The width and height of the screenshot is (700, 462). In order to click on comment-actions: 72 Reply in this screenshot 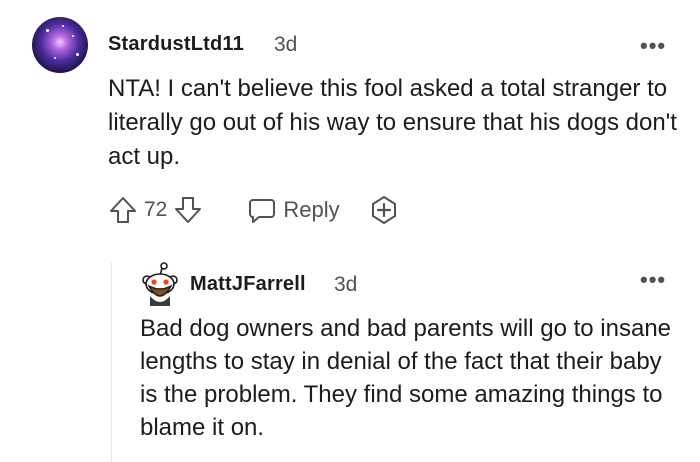, I will do `click(254, 210)`.